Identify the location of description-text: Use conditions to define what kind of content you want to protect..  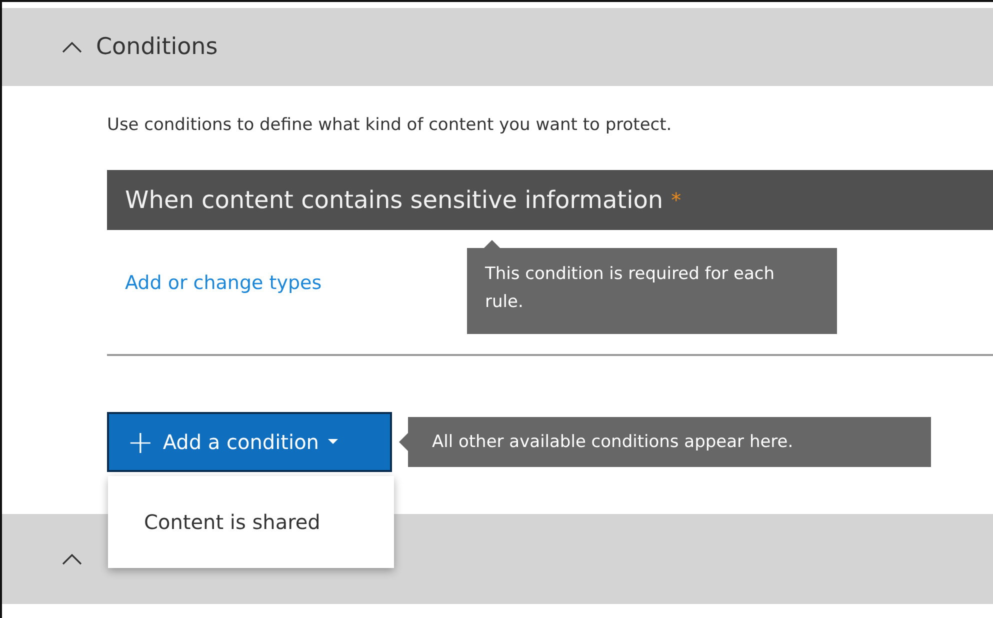
(390, 125).